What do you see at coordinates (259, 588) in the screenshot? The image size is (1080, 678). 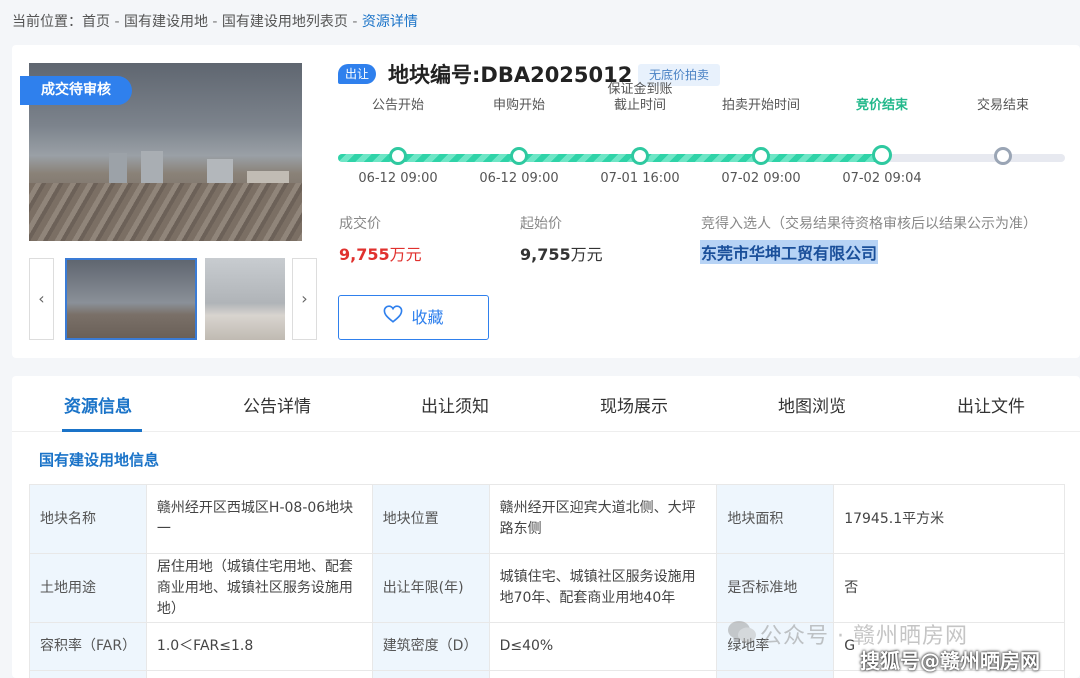 I see `table-value: 居住用地（城镇住宅用地、配套商业用地、城镇社区服务设施用地）` at bounding box center [259, 588].